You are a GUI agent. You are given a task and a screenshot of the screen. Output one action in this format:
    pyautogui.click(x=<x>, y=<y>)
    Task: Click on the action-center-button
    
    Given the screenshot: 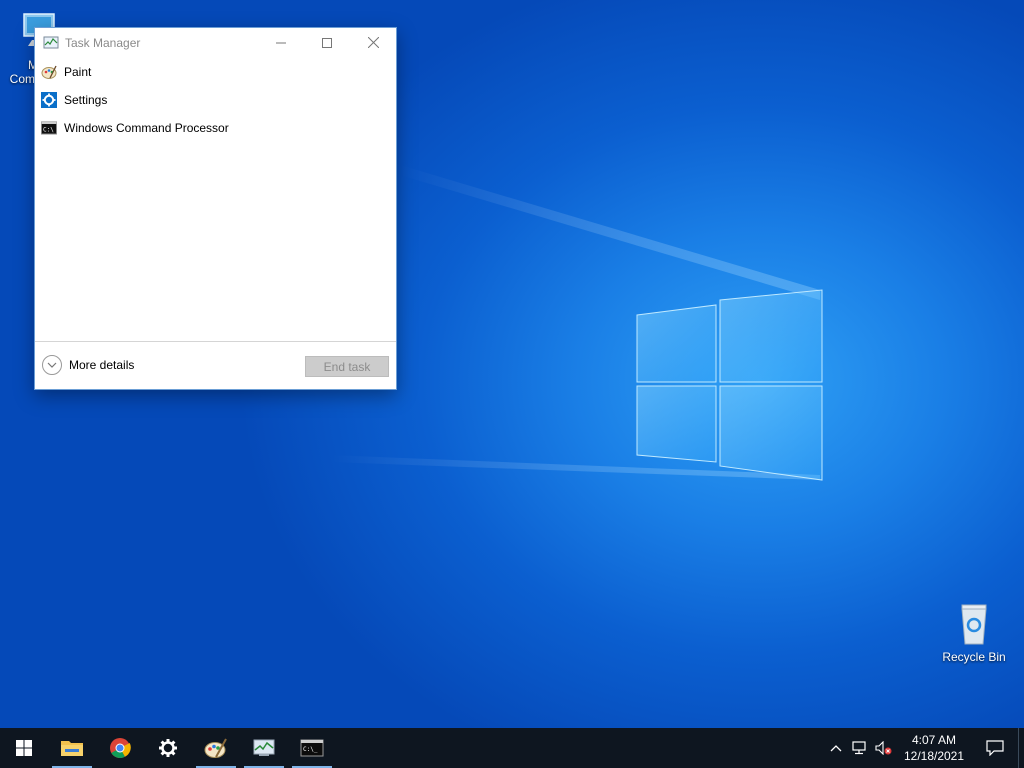 What is the action you would take?
    pyautogui.click(x=995, y=748)
    